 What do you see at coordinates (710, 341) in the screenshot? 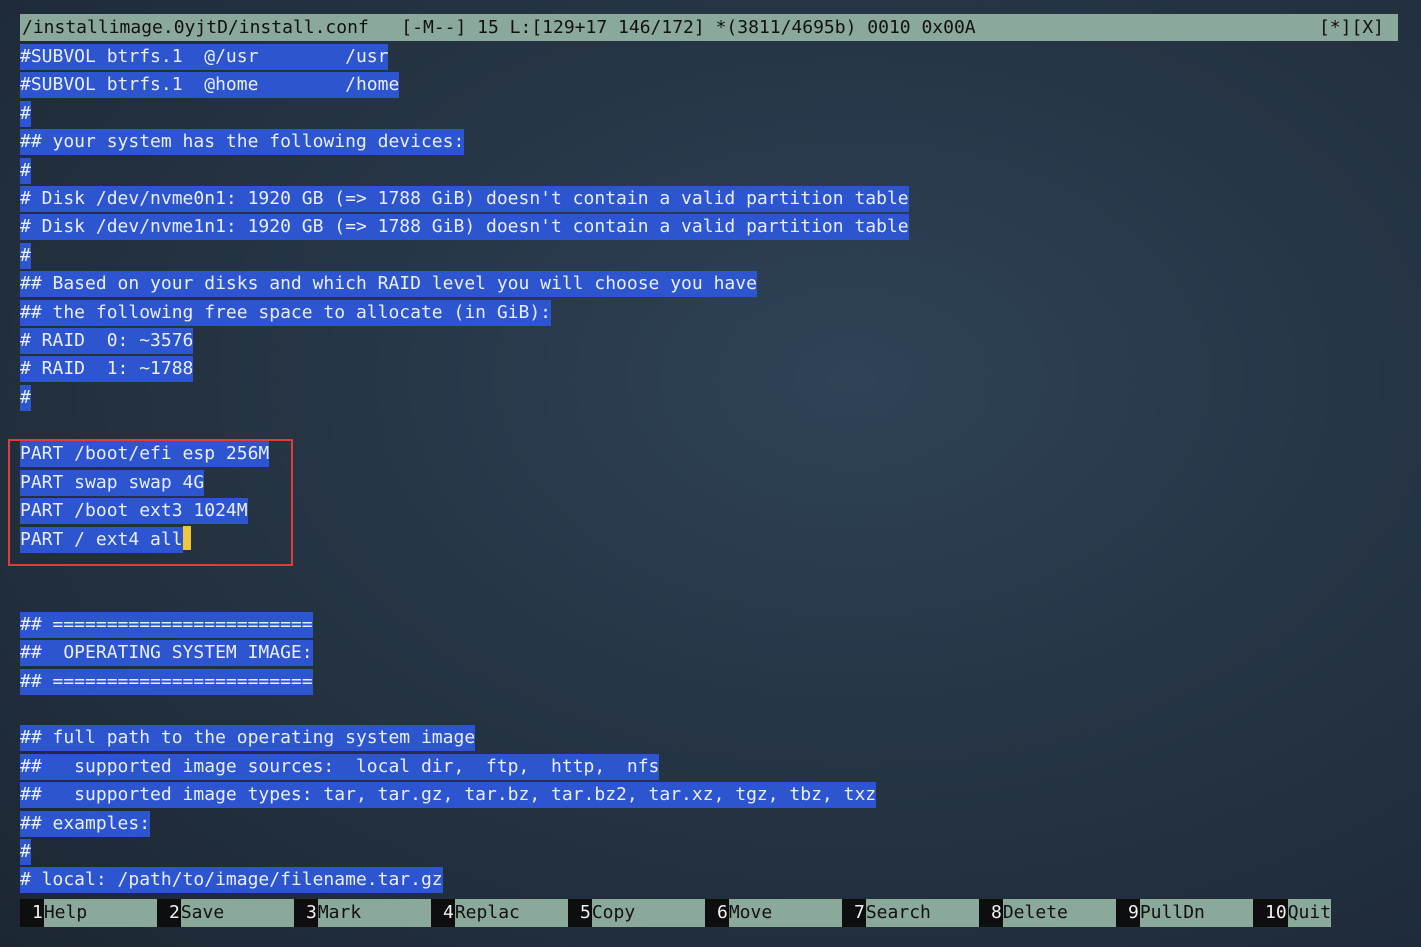
I see `editor-line: # RAID 0: ~3576` at bounding box center [710, 341].